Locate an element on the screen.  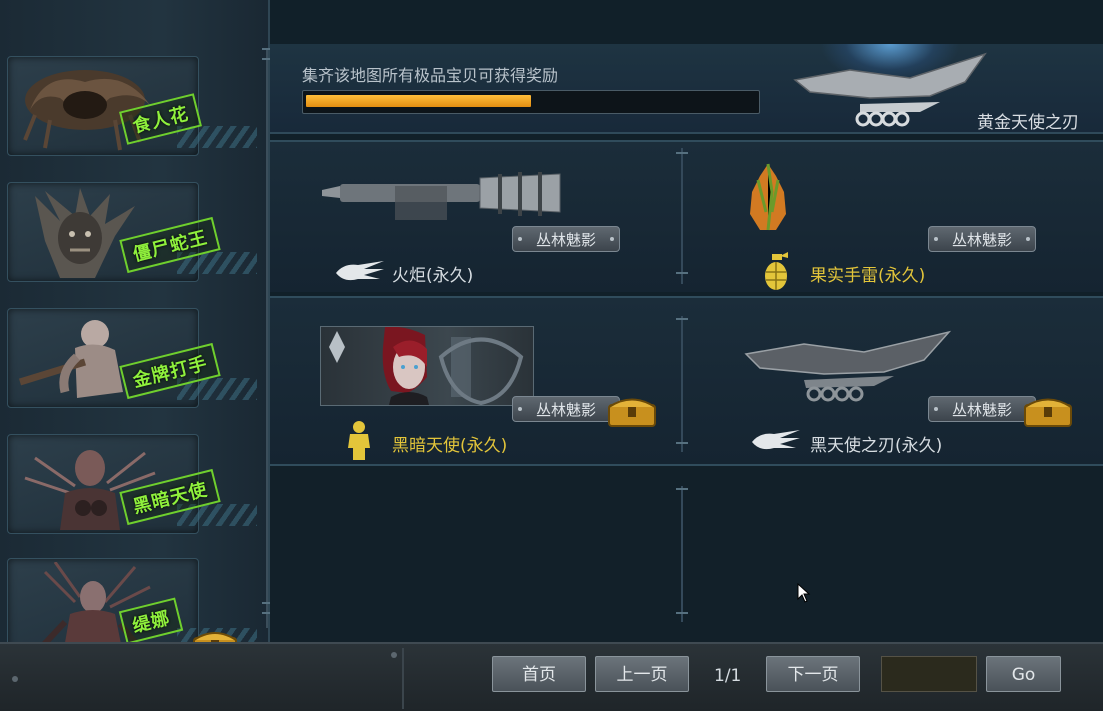
go-button: Go is located at coordinates (1023, 674).